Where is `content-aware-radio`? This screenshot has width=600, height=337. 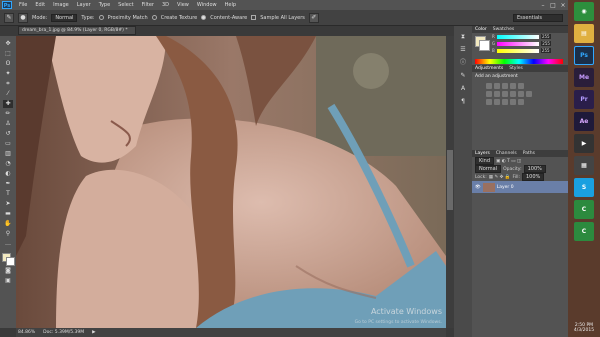
content-aware-radio is located at coordinates (204, 17).